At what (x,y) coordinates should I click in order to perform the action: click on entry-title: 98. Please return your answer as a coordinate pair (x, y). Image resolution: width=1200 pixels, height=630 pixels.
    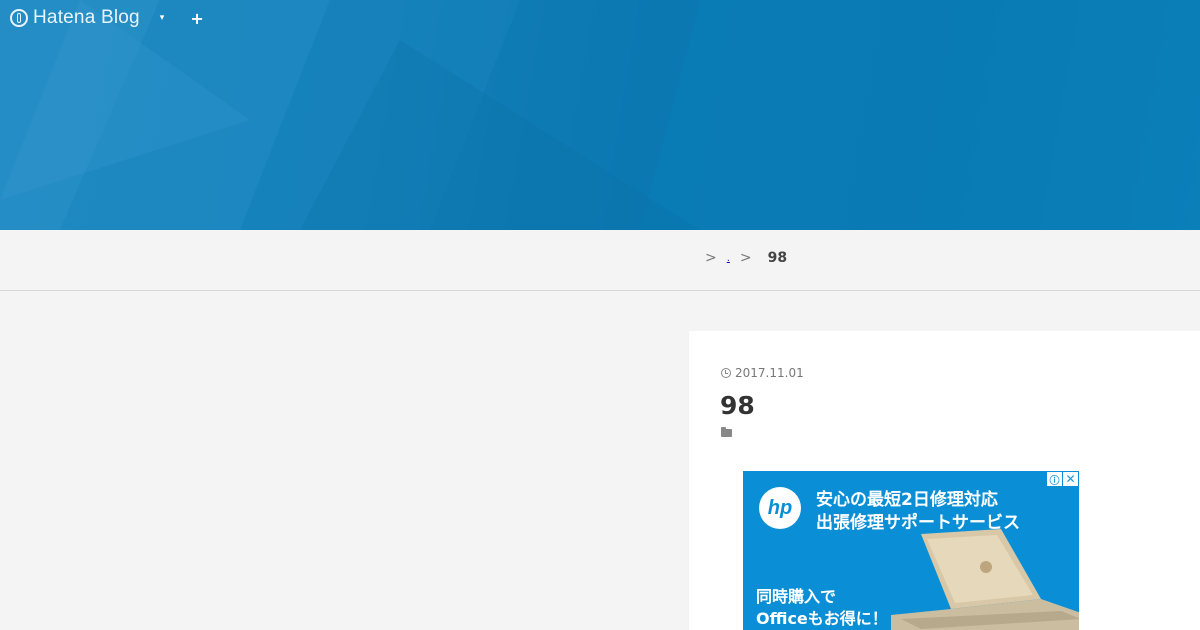
    Looking at the image, I should click on (737, 405).